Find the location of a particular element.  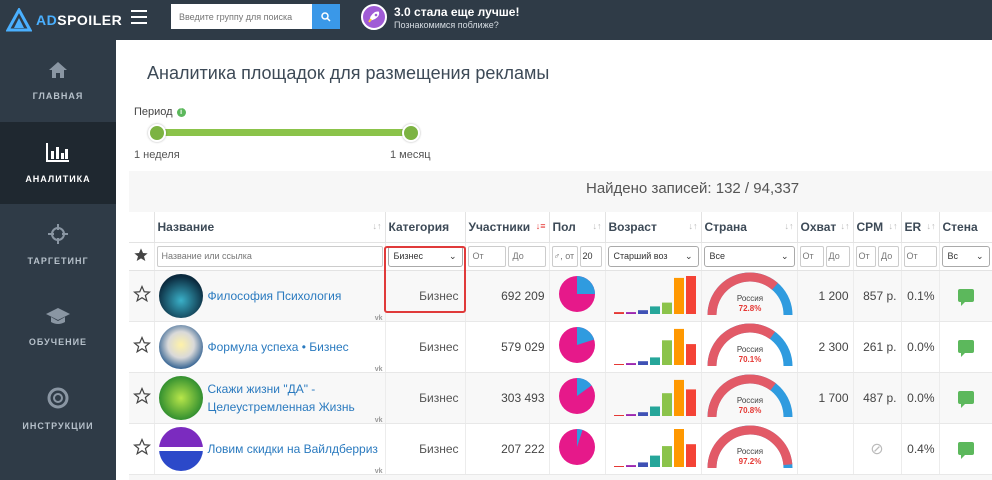

period-slider-track is located at coordinates (283, 132).